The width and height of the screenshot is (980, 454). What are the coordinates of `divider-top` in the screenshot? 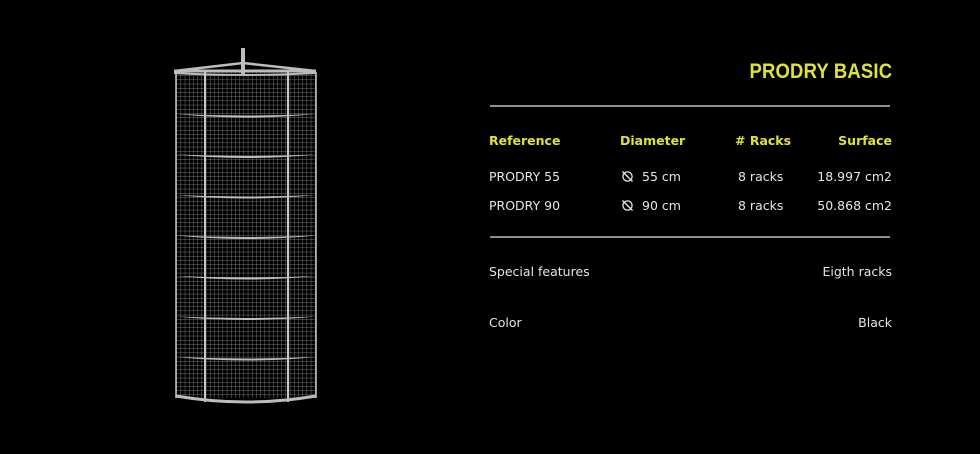 It's located at (690, 106).